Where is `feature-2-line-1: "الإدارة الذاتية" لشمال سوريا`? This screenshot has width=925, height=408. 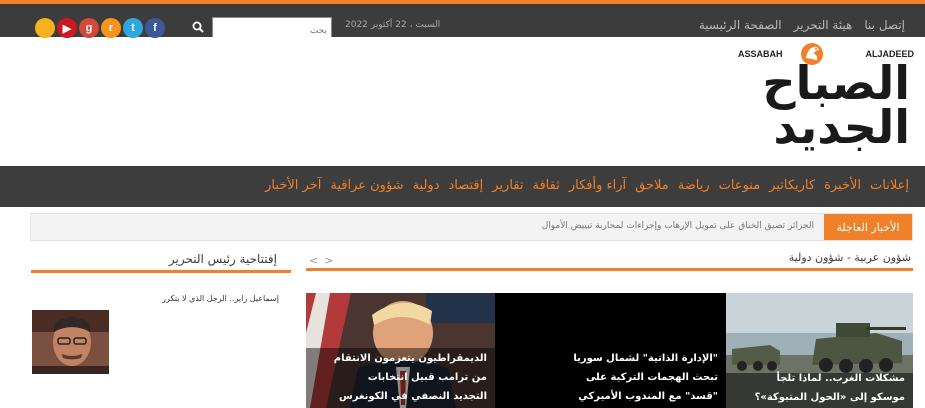 feature-2-line-1: "الإدارة الذاتية" لشمال سوريا is located at coordinates (645, 358).